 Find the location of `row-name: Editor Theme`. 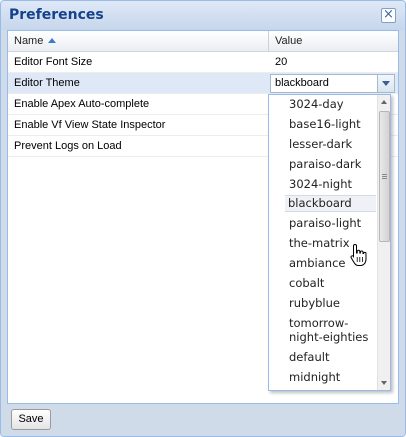

row-name: Editor Theme is located at coordinates (47, 83).